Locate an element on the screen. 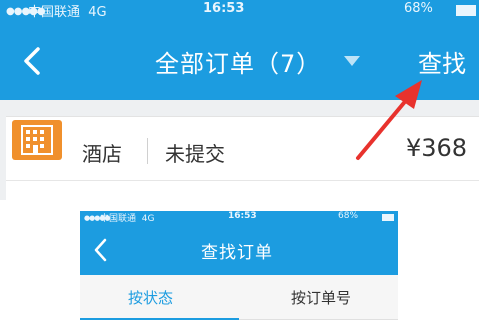 This screenshot has height=332, width=479. order-price: ¥368 is located at coordinates (437, 148).